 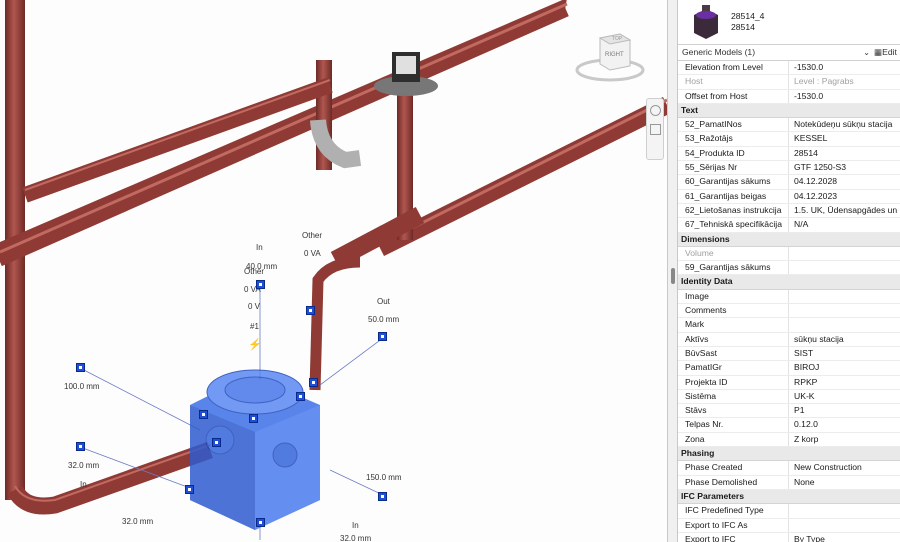 I want to click on property-value: UK-K, so click(x=847, y=396).